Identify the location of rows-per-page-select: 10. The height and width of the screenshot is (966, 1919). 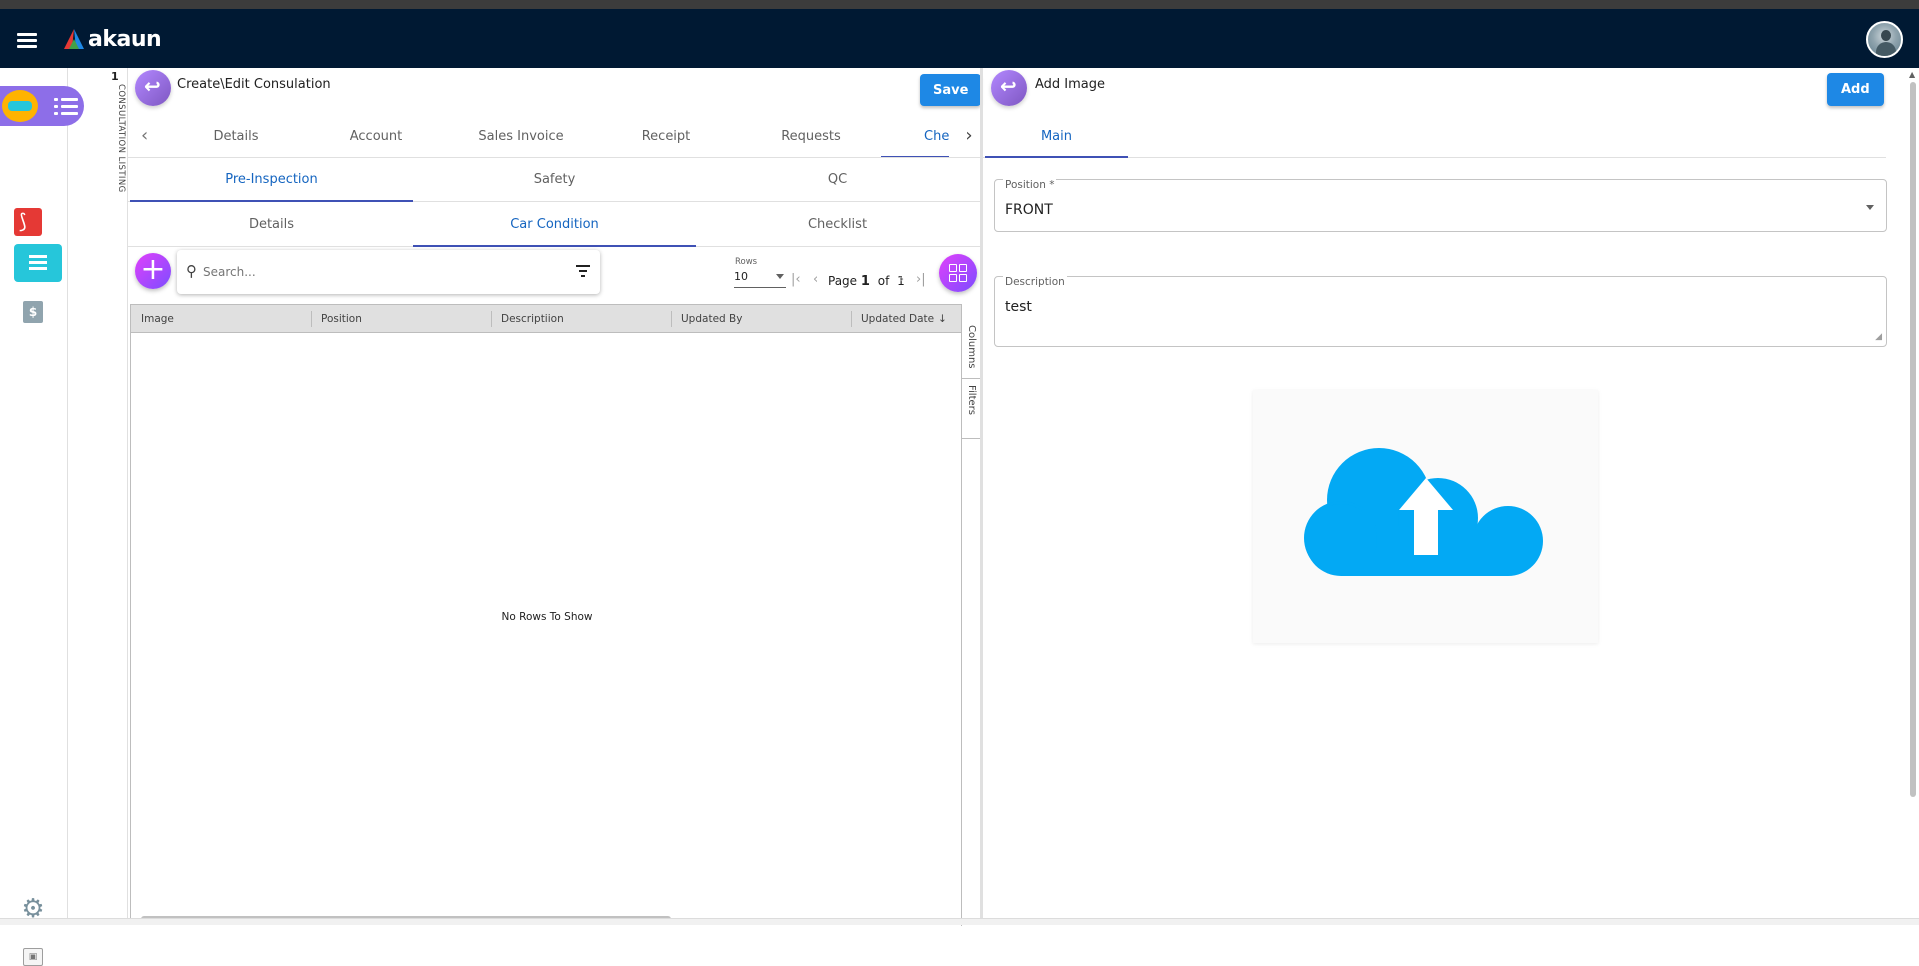
(760, 279).